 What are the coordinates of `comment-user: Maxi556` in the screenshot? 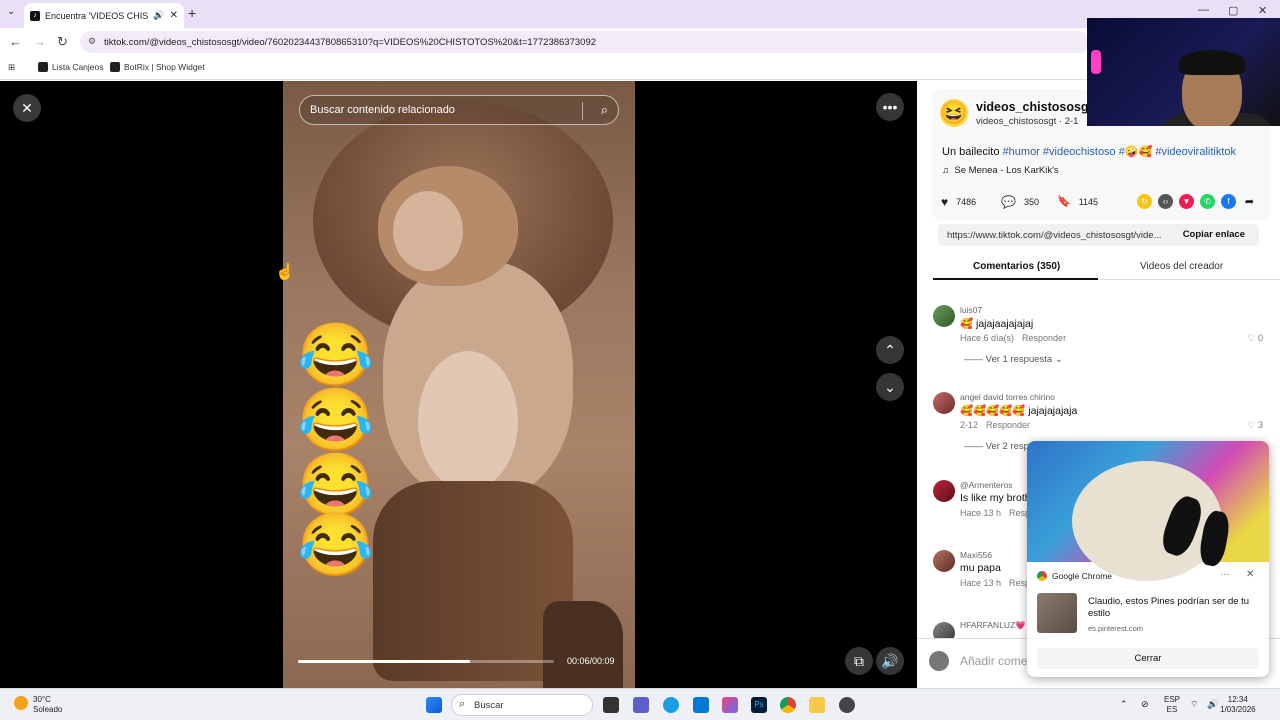 It's located at (976, 555).